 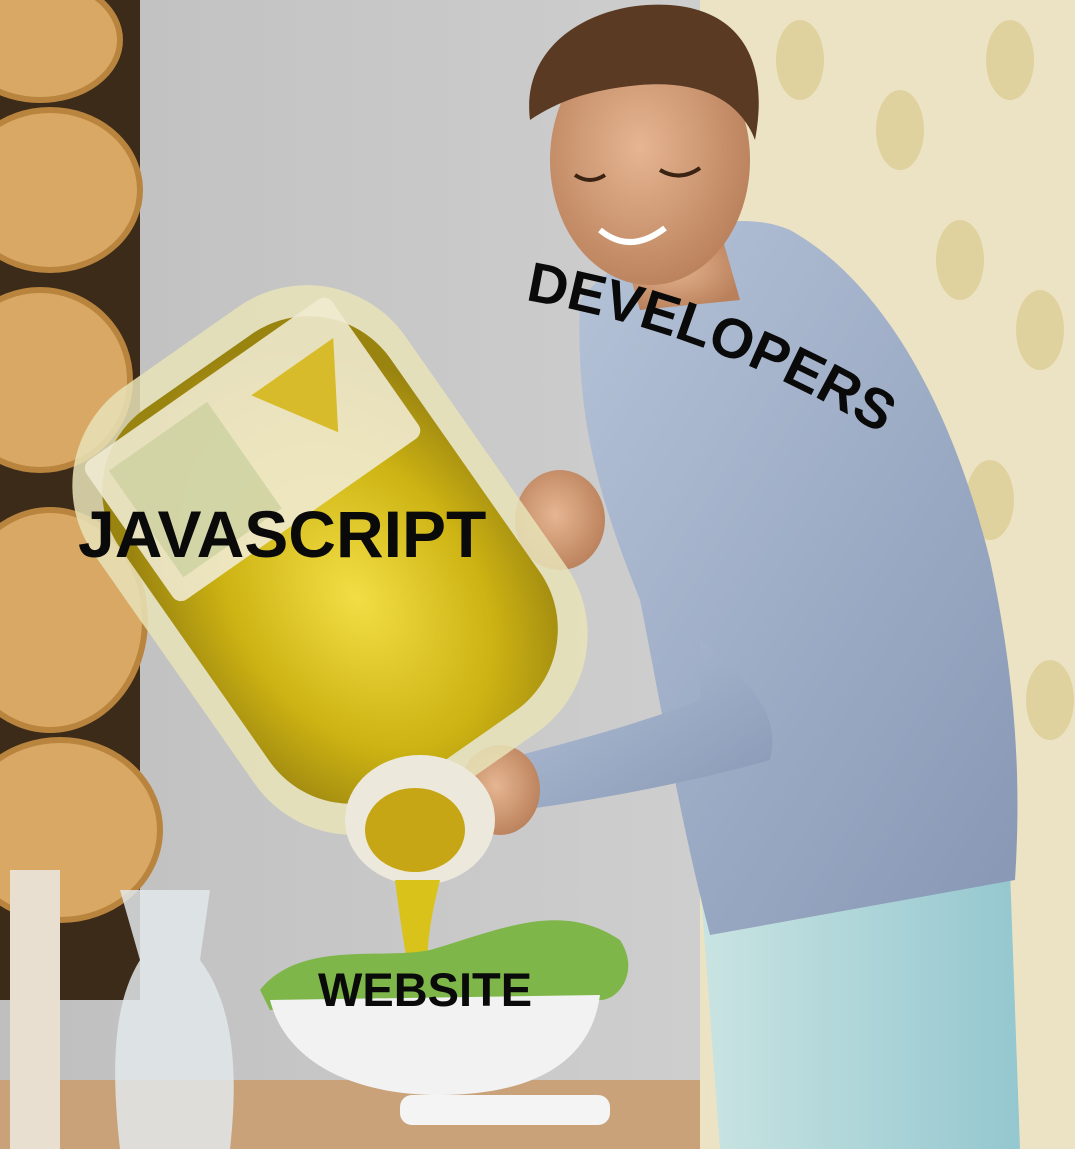 I want to click on jug-spout-opening, so click(x=415, y=830).